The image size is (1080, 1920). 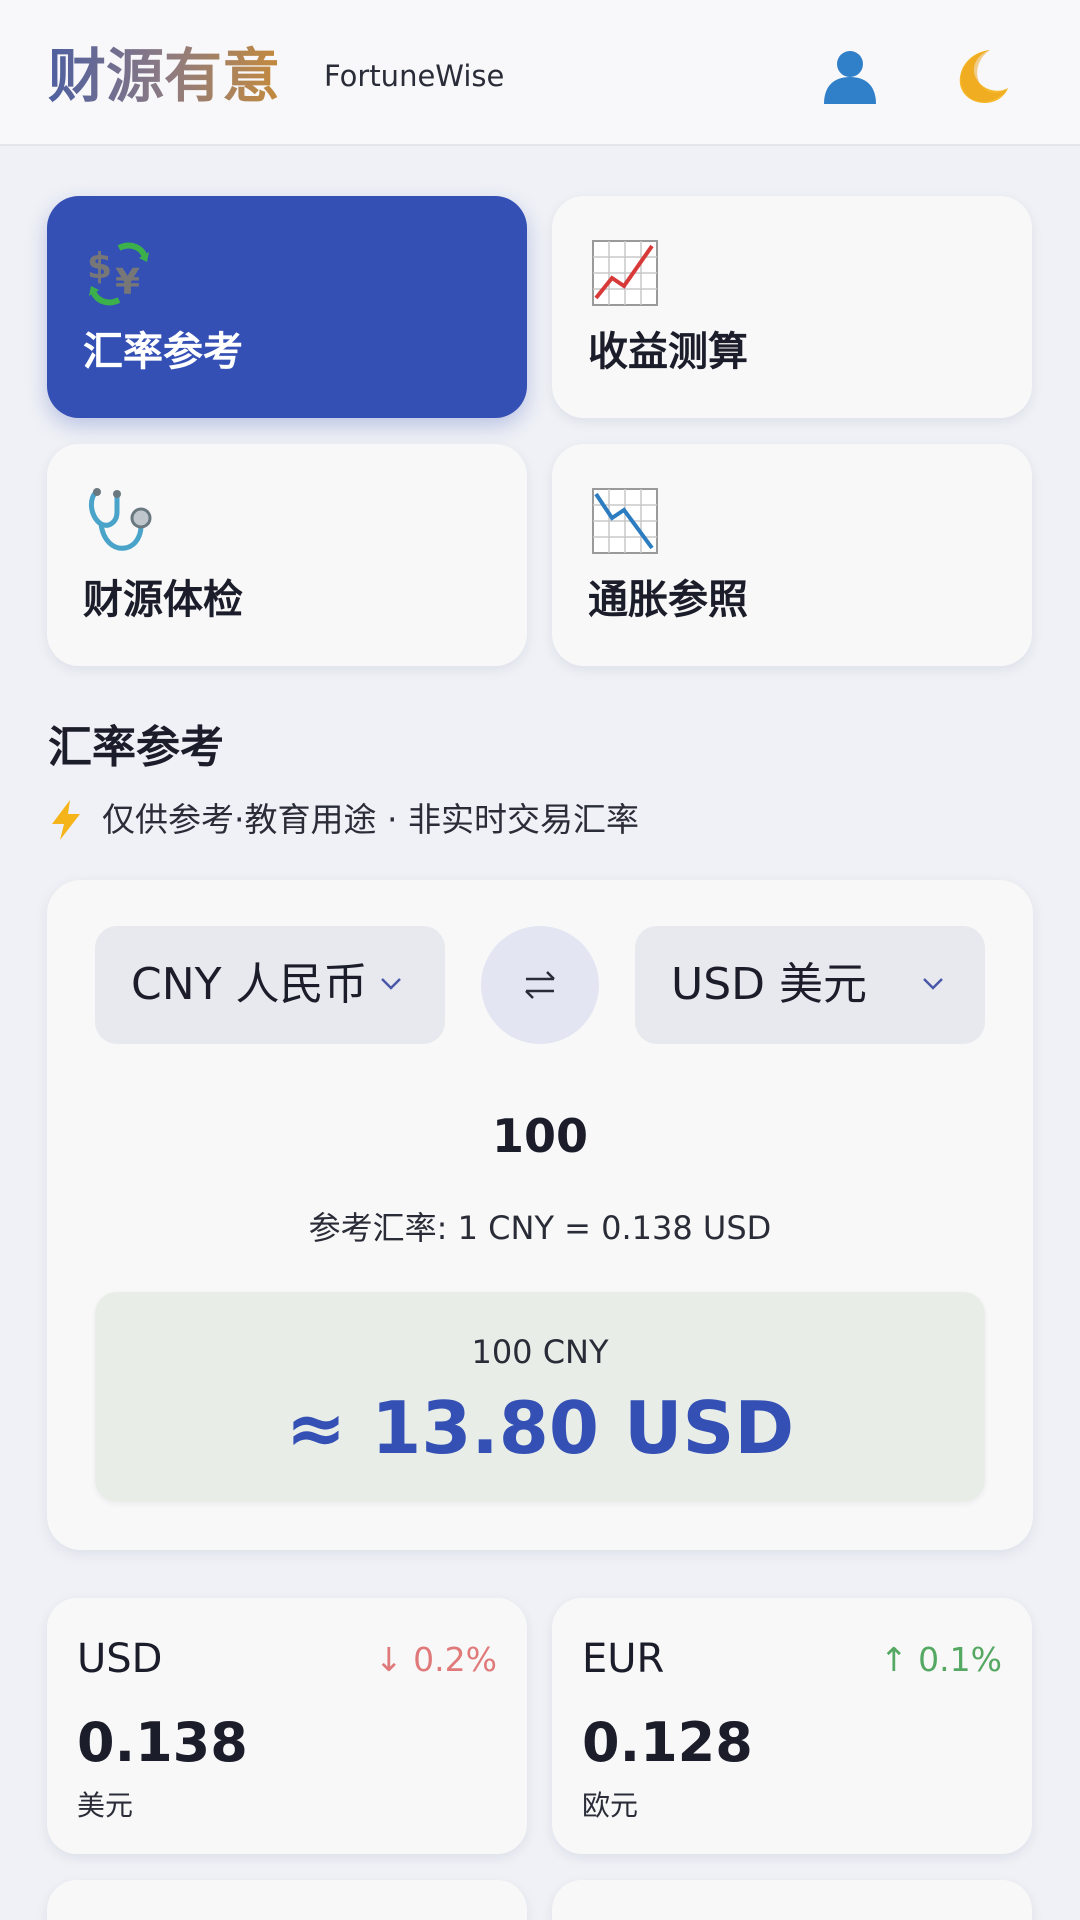 I want to click on chart-down-icon, so click(x=625, y=521).